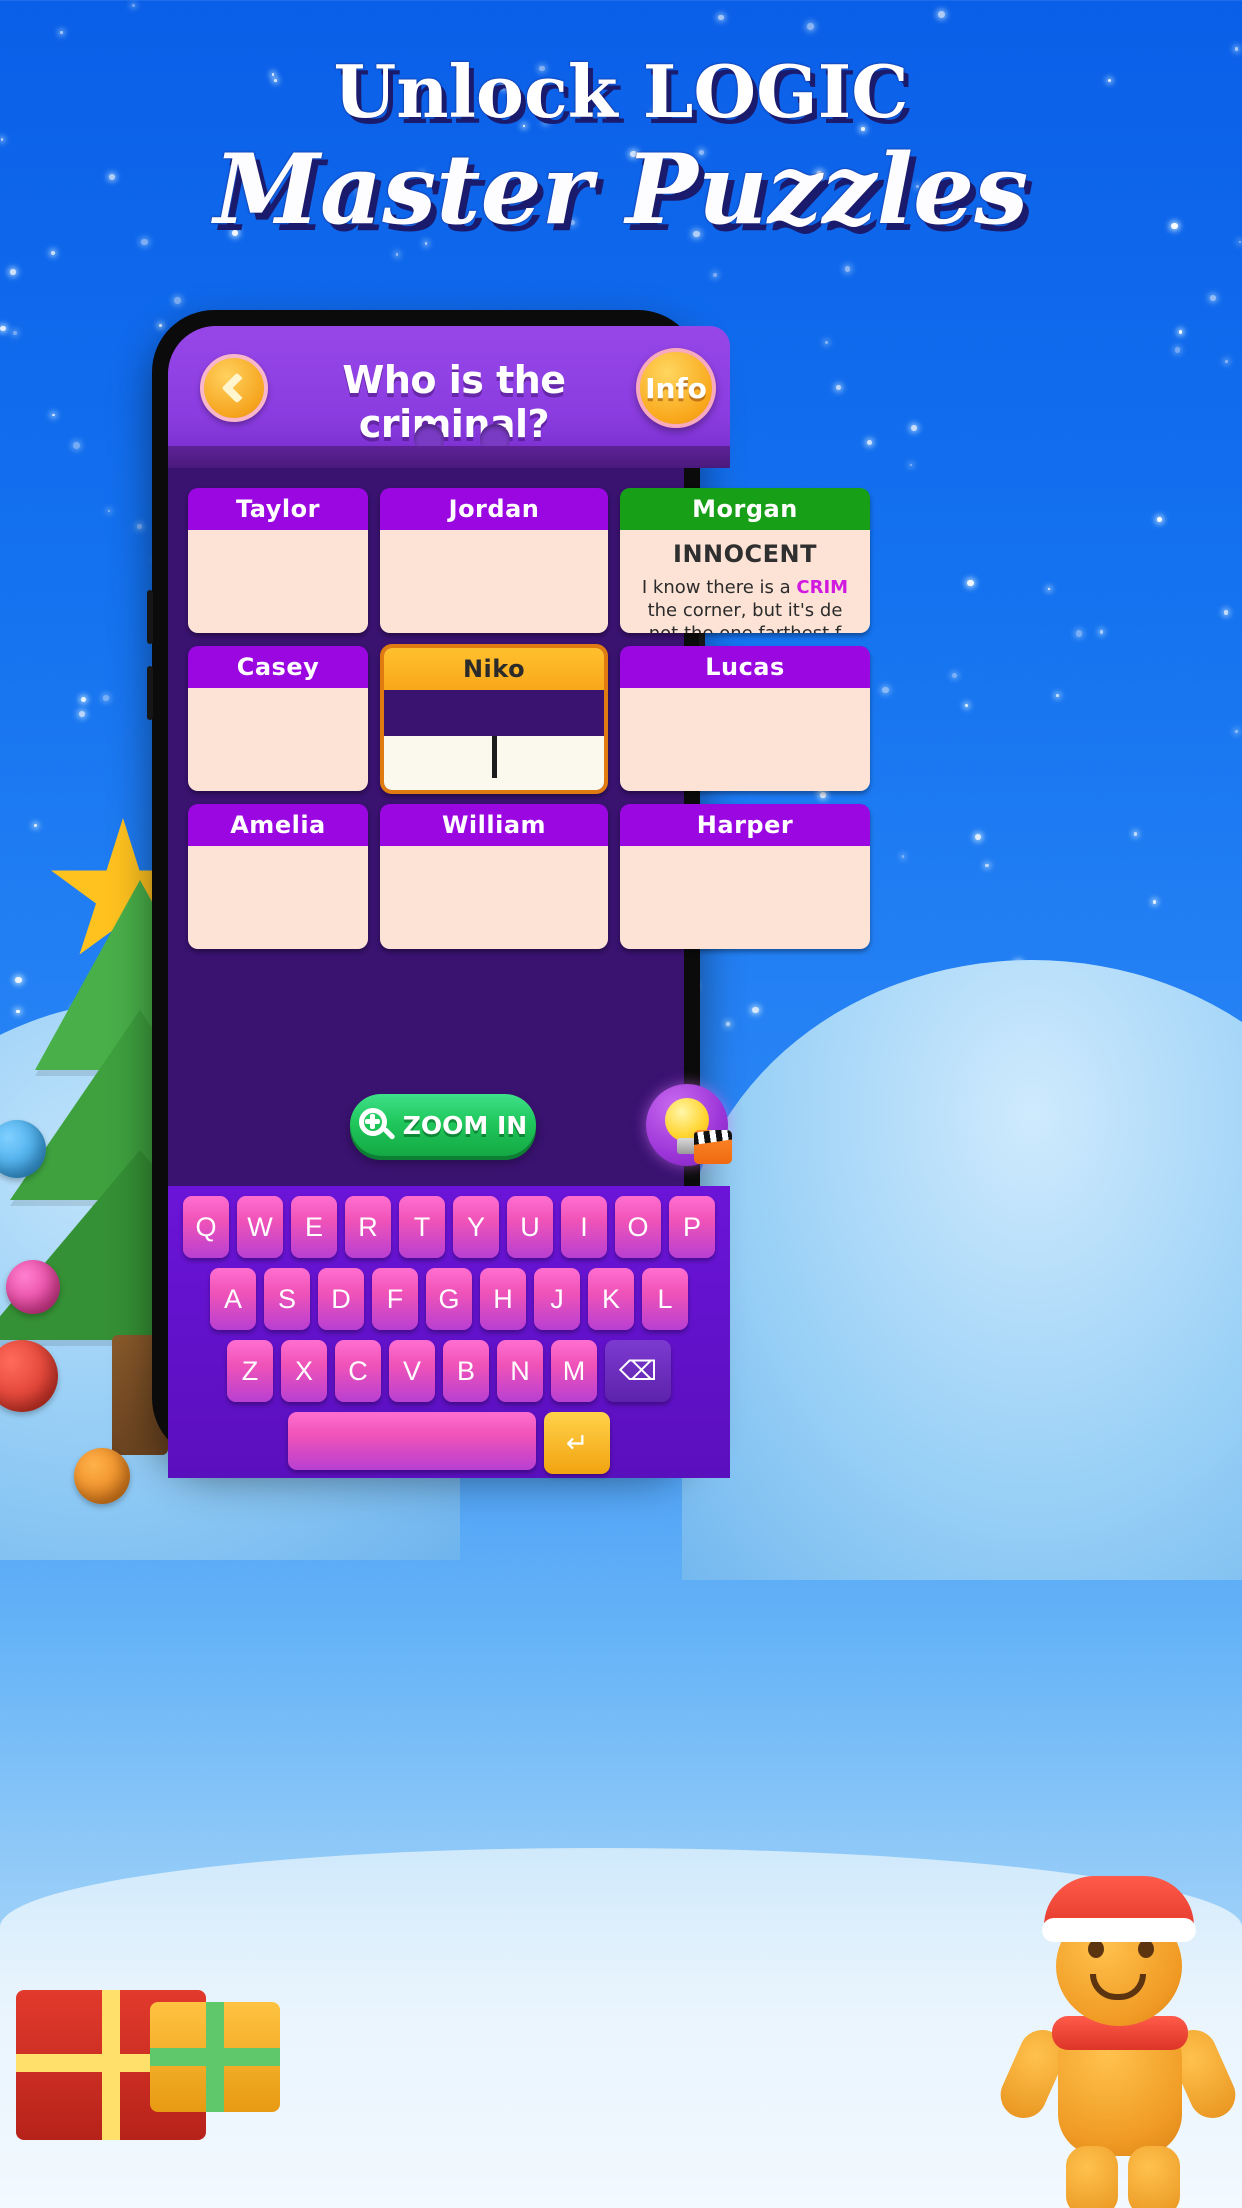 This screenshot has height=2208, width=1242. What do you see at coordinates (215, 2057) in the screenshot?
I see `gift-box-gold` at bounding box center [215, 2057].